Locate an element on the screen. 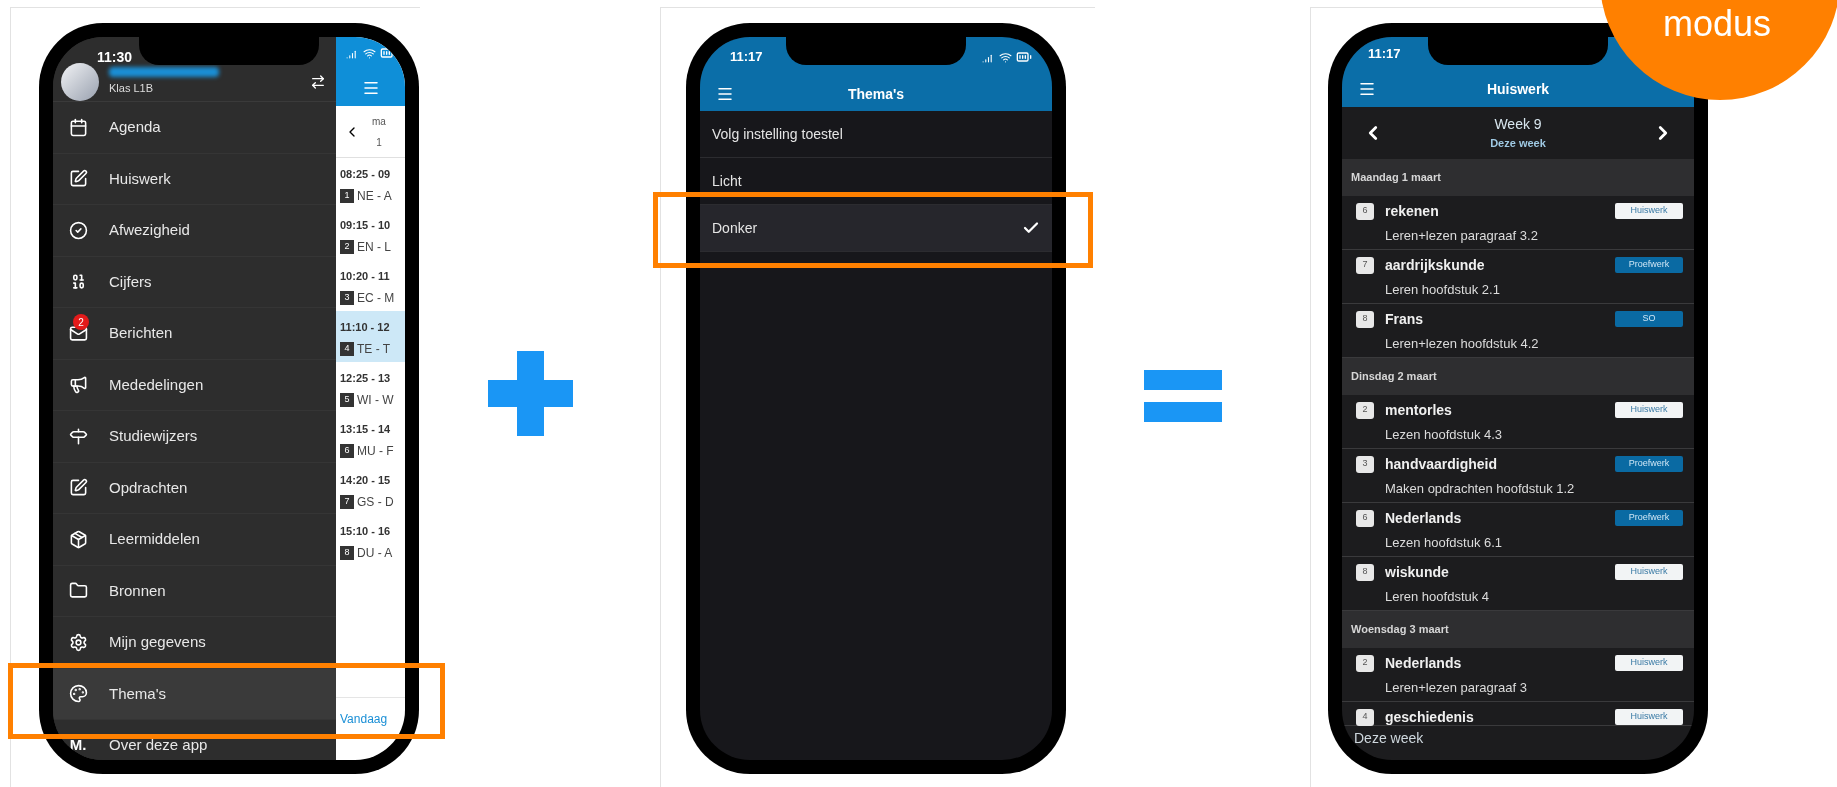 The width and height of the screenshot is (1837, 787). subject-name: wiskunde is located at coordinates (1417, 572).